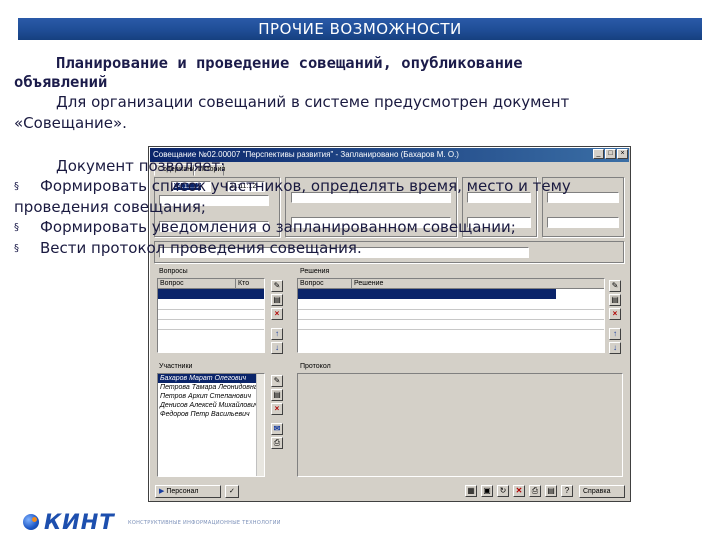  I want to click on agenda-edit-icon: ✎, so click(277, 286).